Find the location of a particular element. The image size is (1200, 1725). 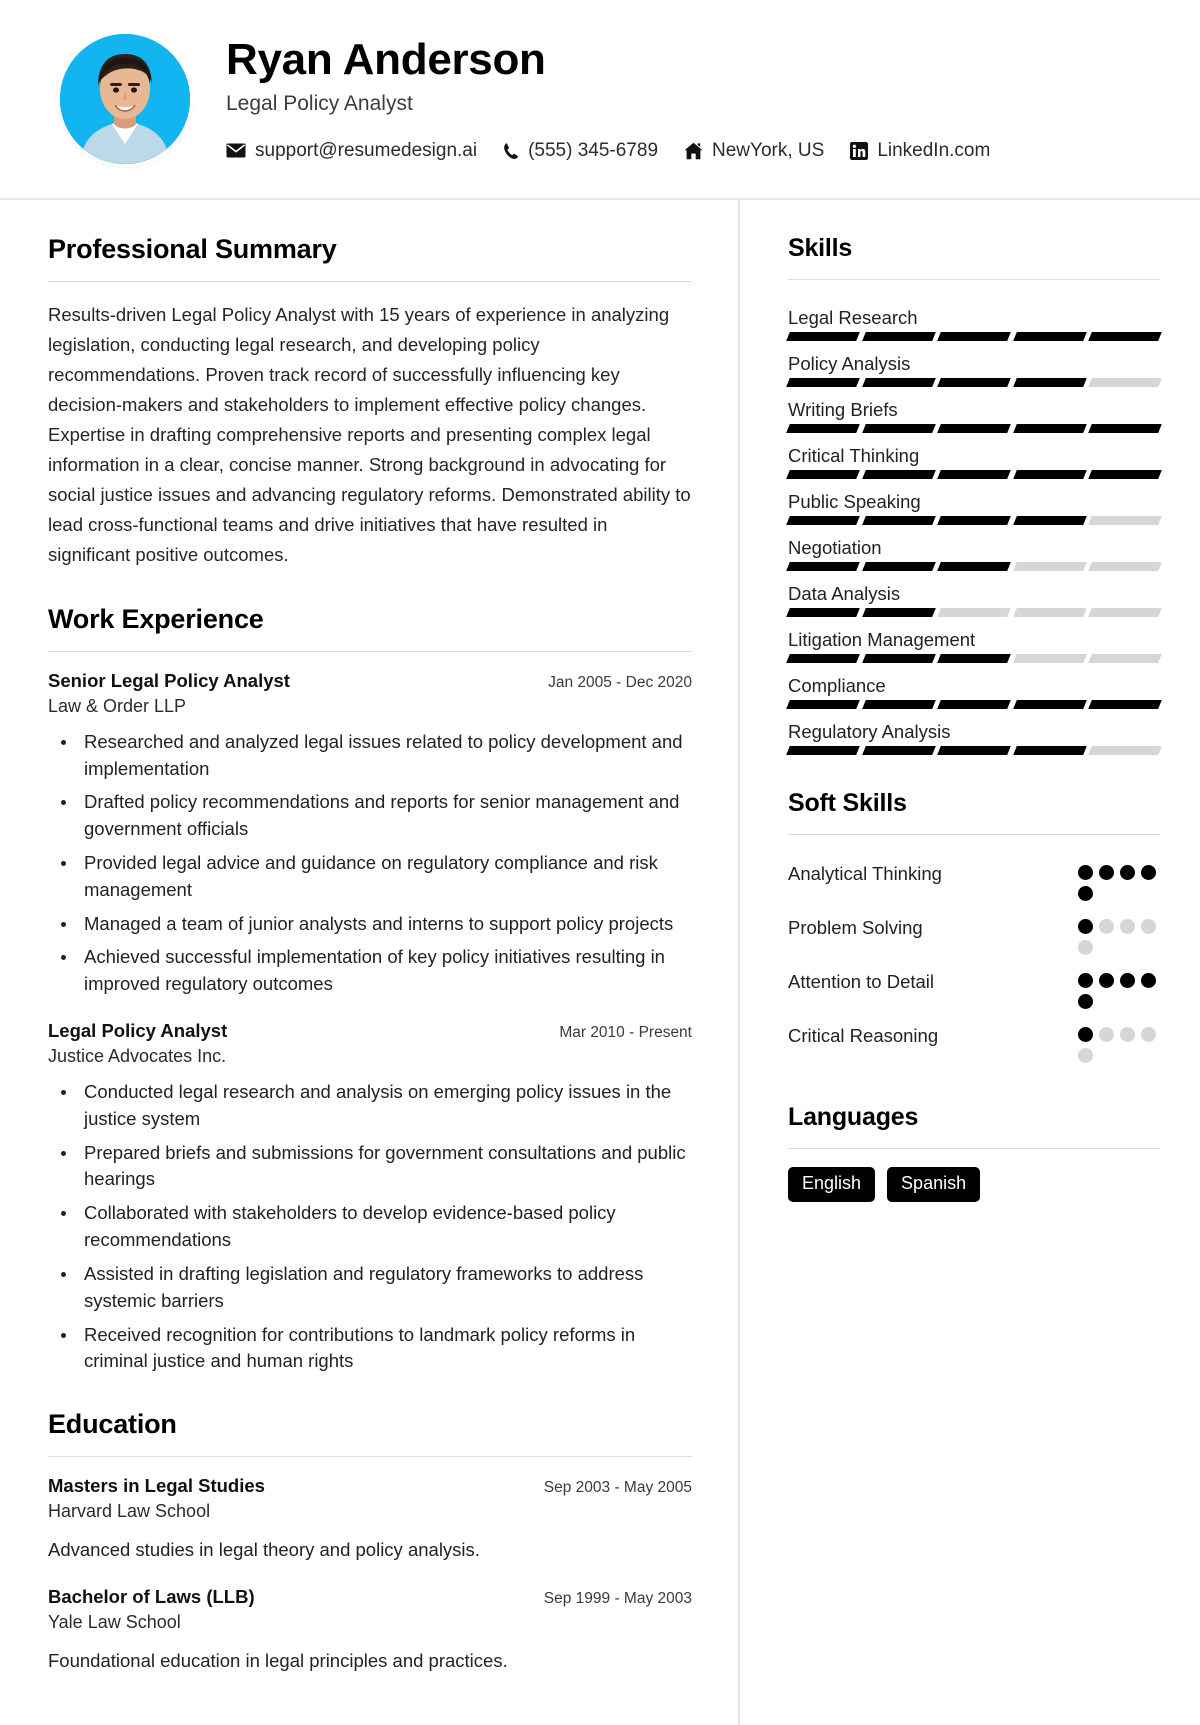

skill-label: Negotiation is located at coordinates (835, 547).